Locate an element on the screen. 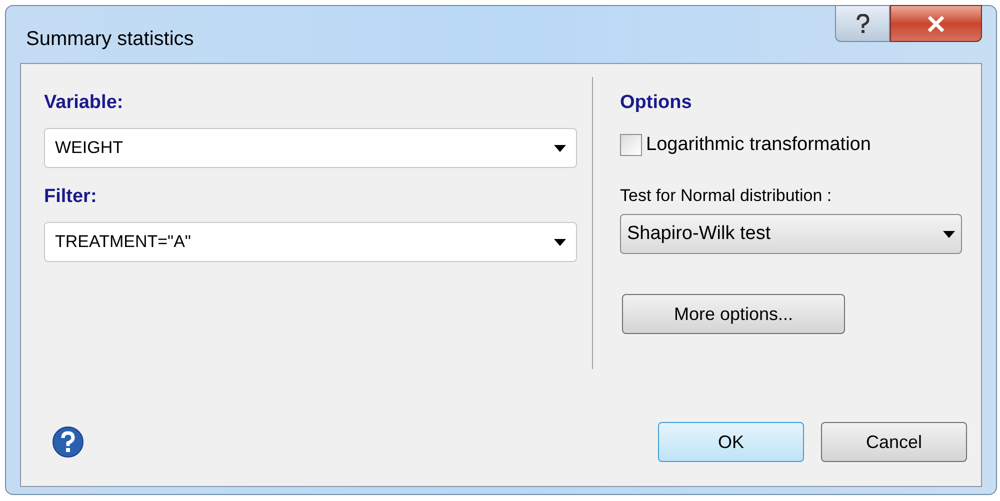  field-label: Filter: is located at coordinates (71, 197).